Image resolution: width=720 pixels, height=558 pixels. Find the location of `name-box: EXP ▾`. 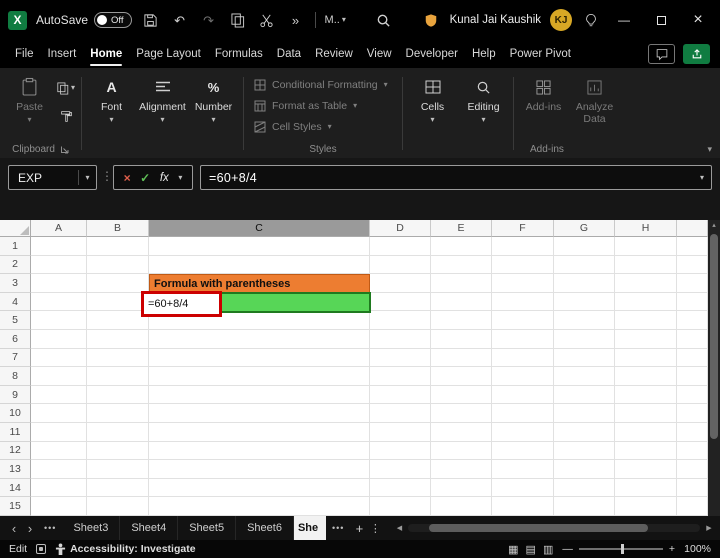

name-box: EXP ▾ is located at coordinates (52, 177).